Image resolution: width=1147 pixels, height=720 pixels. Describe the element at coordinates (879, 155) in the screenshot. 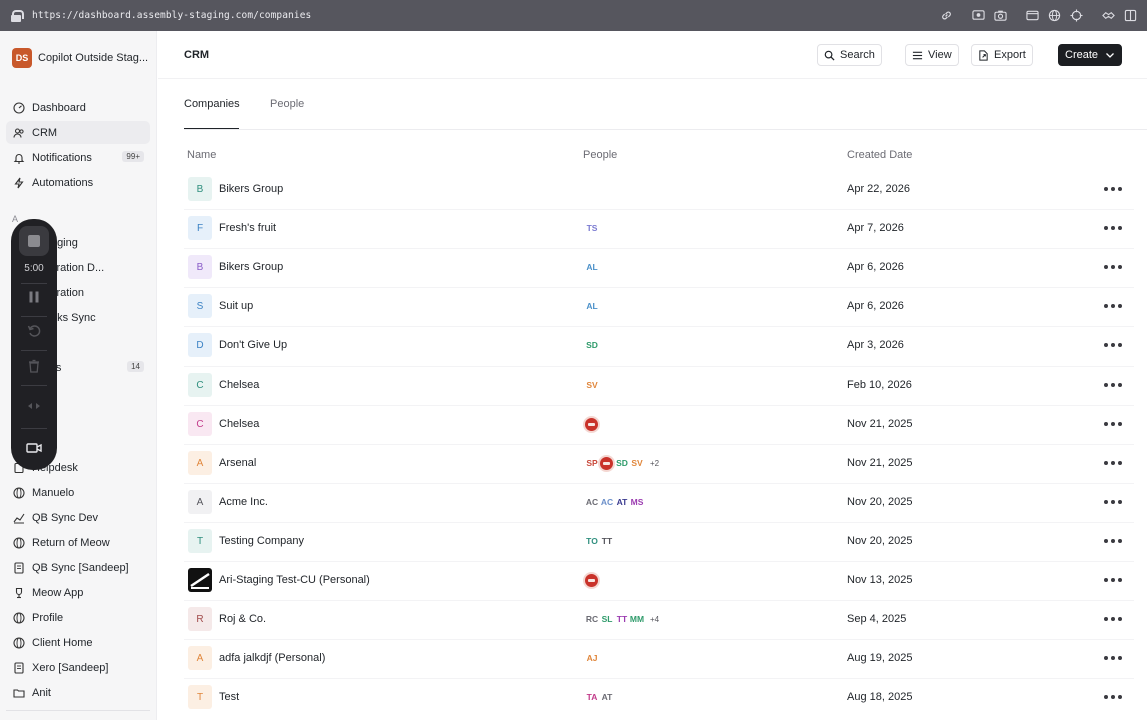

I see `column-header-created-date: Created Date` at that location.